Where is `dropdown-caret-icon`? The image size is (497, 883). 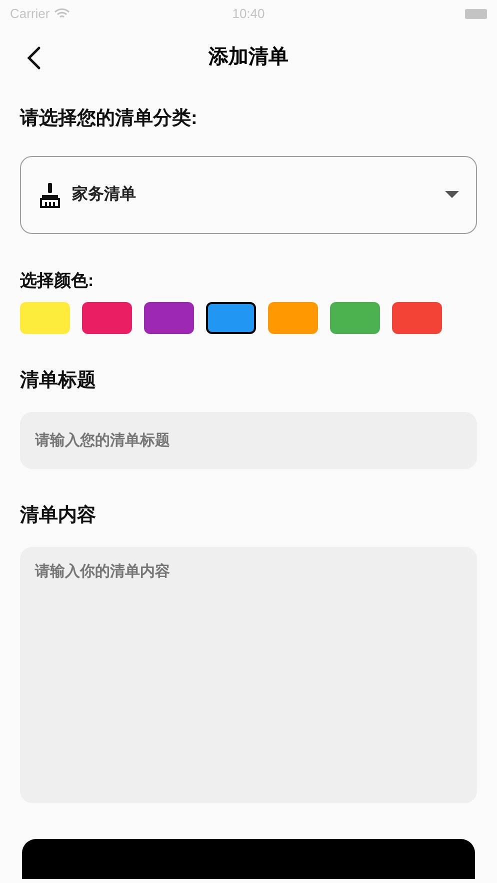
dropdown-caret-icon is located at coordinates (452, 195).